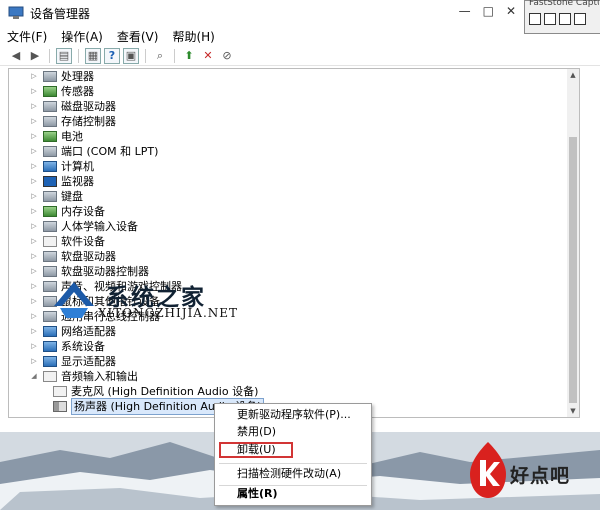  I want to click on tree-item: ◢ 音频输入和输出, so click(83, 376).